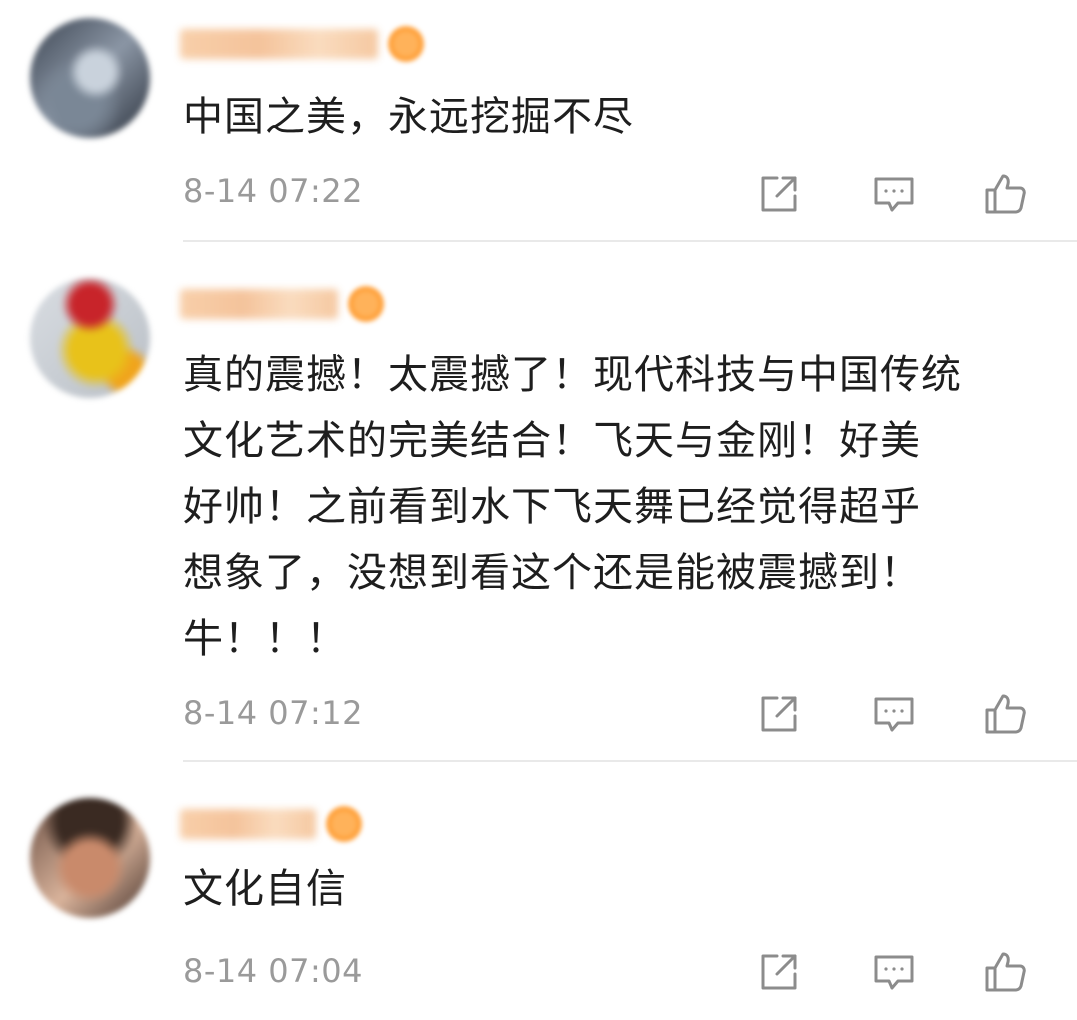  I want to click on comment-timestamp: 8-14 07:12, so click(273, 713).